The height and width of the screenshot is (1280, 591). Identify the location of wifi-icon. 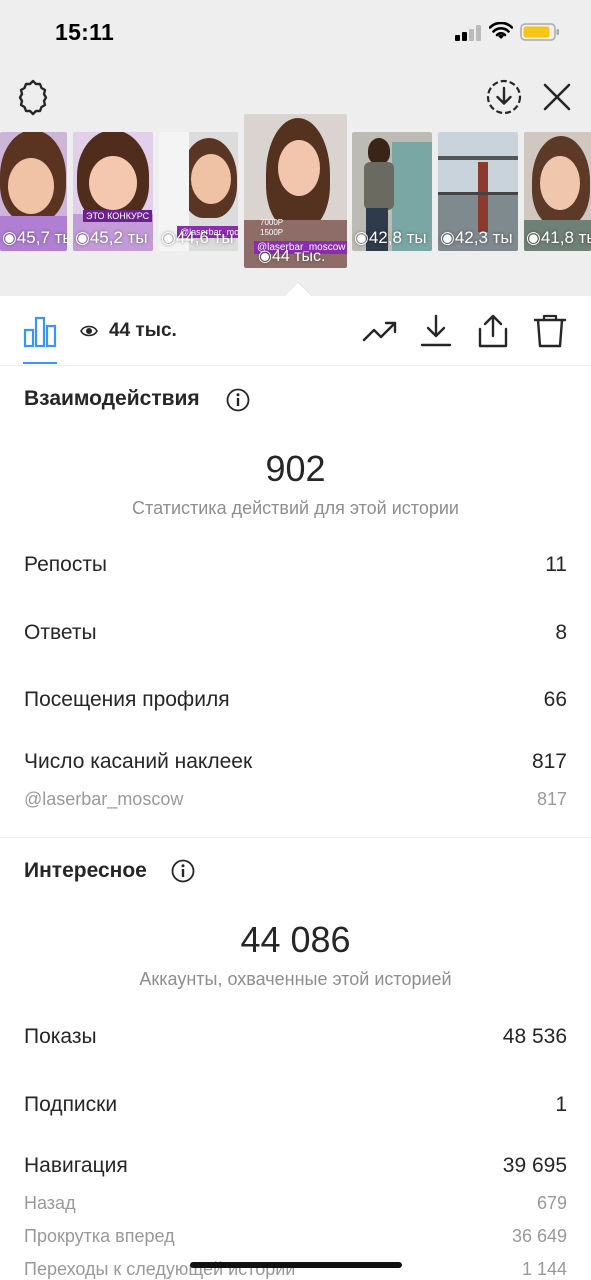
(501, 30).